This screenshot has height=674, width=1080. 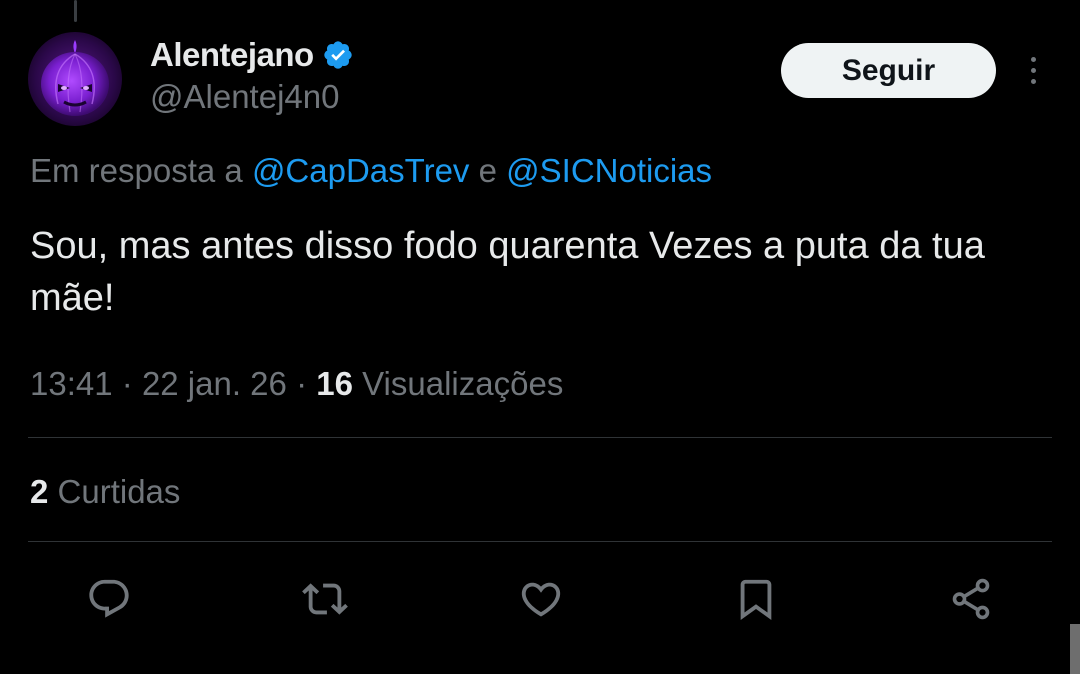 I want to click on mention-link-capdastrev: @CapDasTrev, so click(x=361, y=170).